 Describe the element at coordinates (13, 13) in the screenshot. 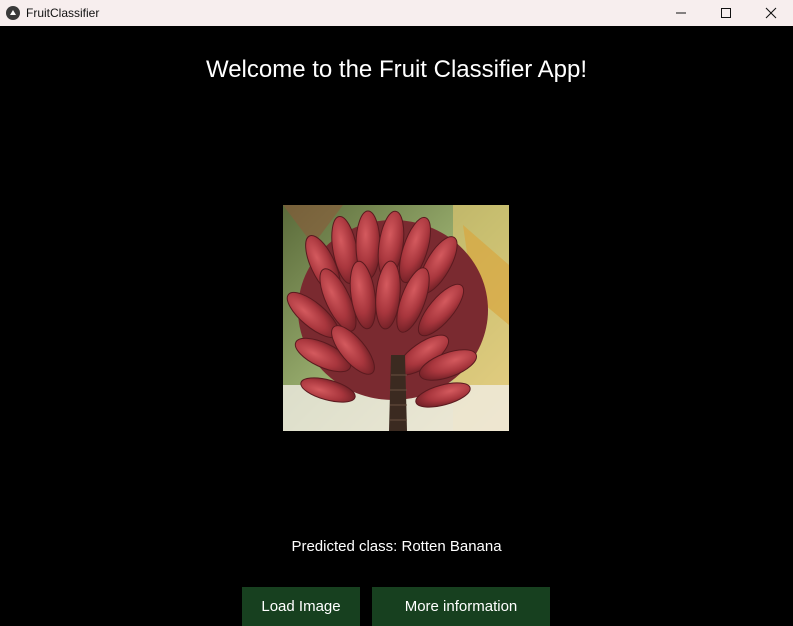

I see `kivy-app-icon` at that location.